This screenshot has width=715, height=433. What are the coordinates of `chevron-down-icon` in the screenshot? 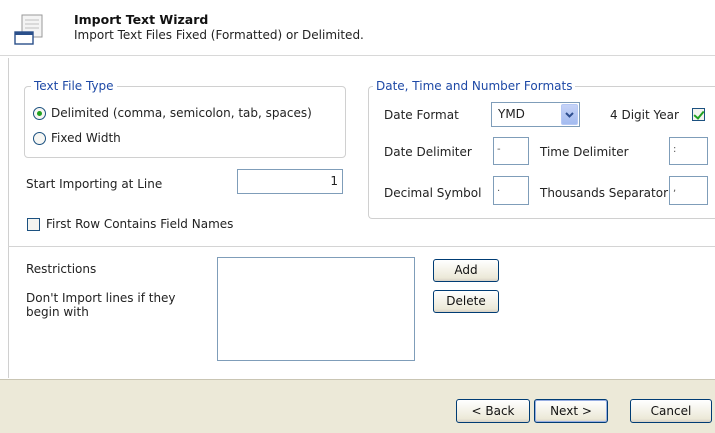 It's located at (569, 115).